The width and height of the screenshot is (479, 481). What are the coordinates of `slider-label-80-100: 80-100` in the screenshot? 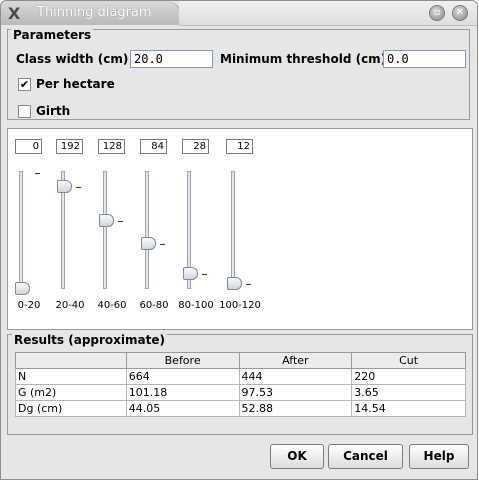 It's located at (196, 305).